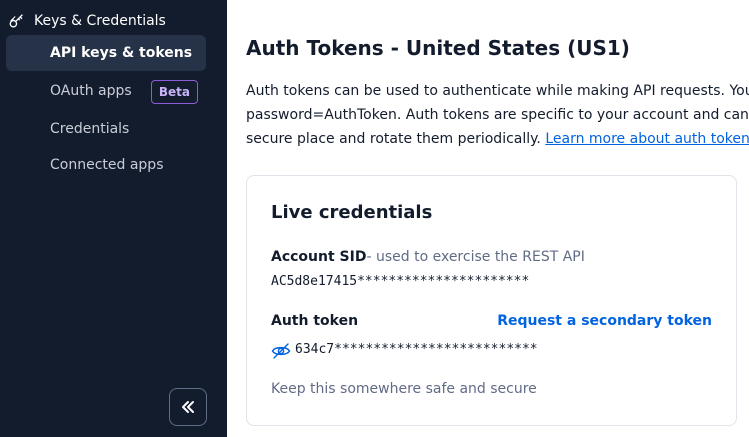 Image resolution: width=749 pixels, height=437 pixels. I want to click on auth-token-label-row: Auth token, so click(314, 321).